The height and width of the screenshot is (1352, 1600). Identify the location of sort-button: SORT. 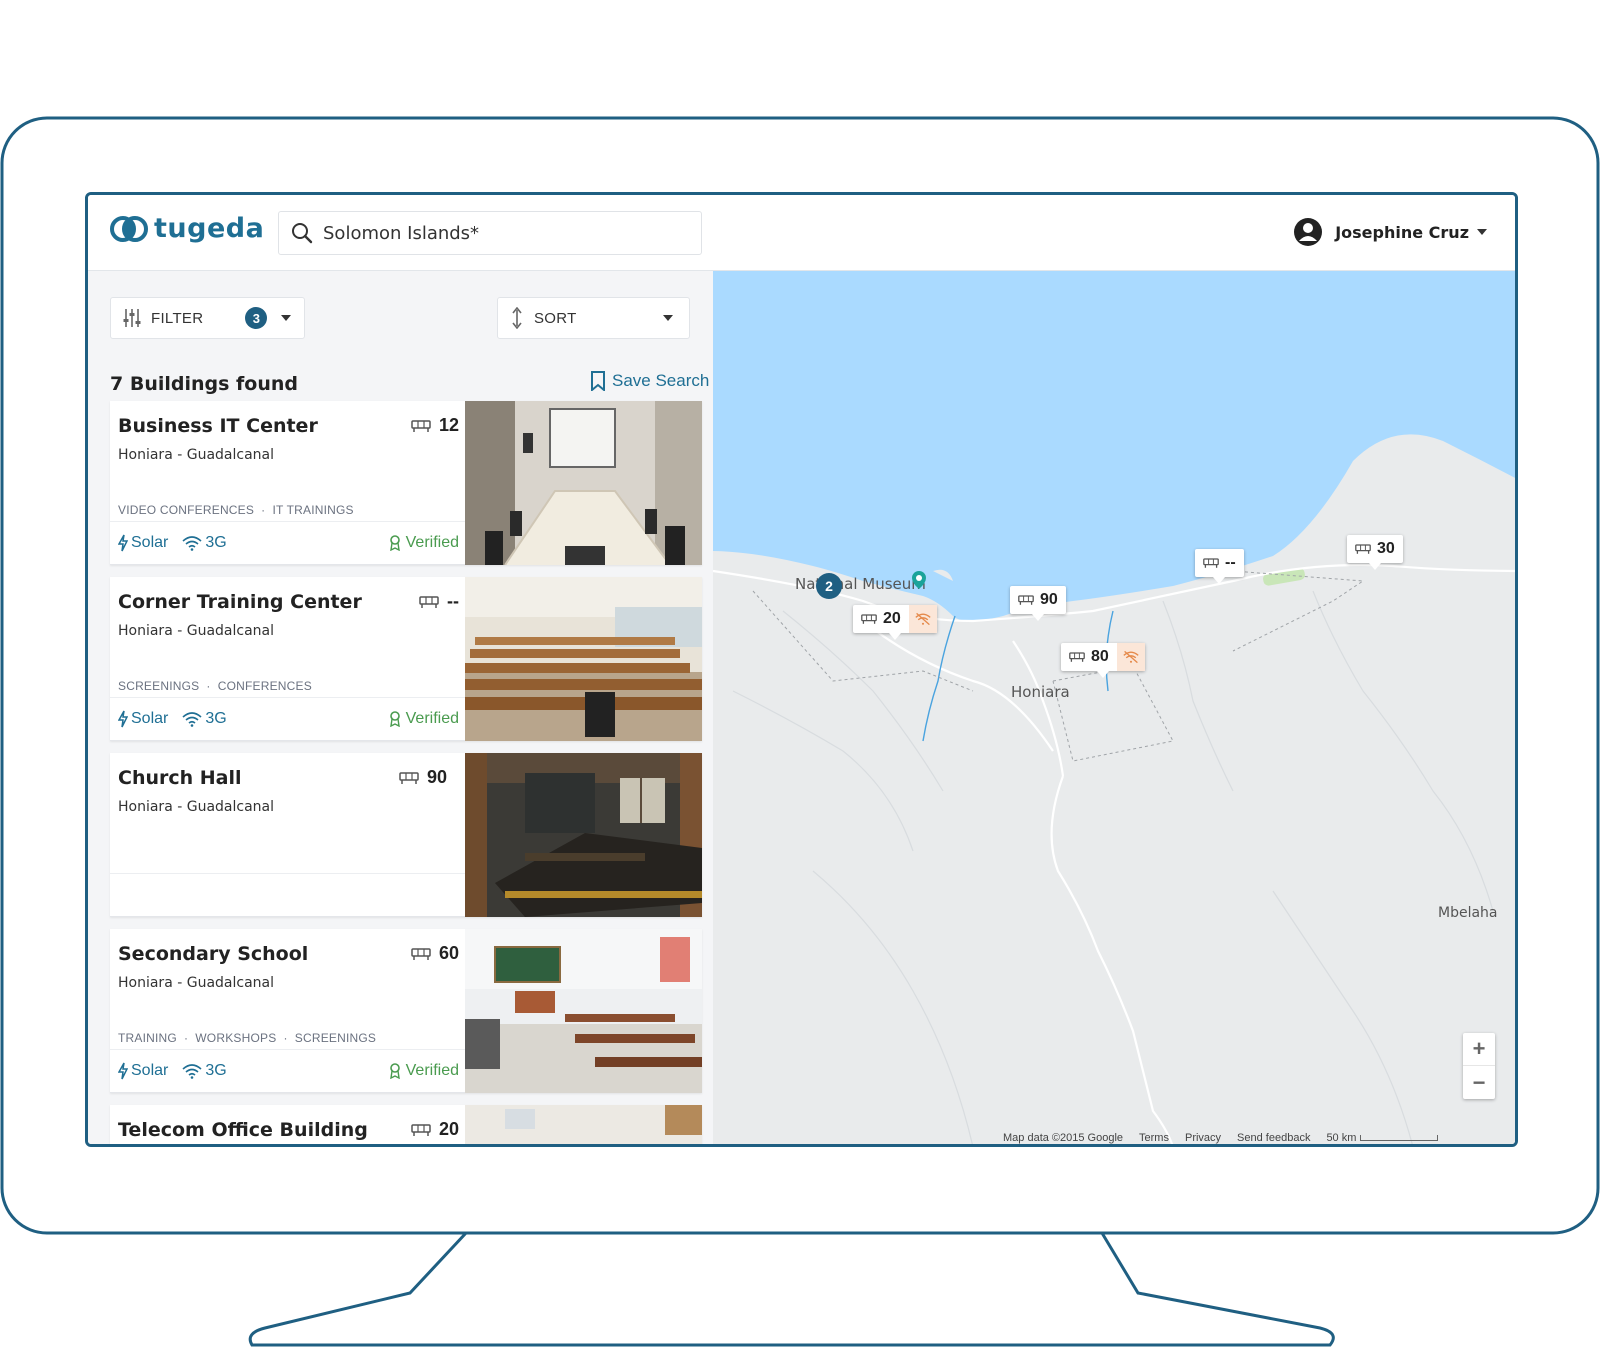
(593, 318).